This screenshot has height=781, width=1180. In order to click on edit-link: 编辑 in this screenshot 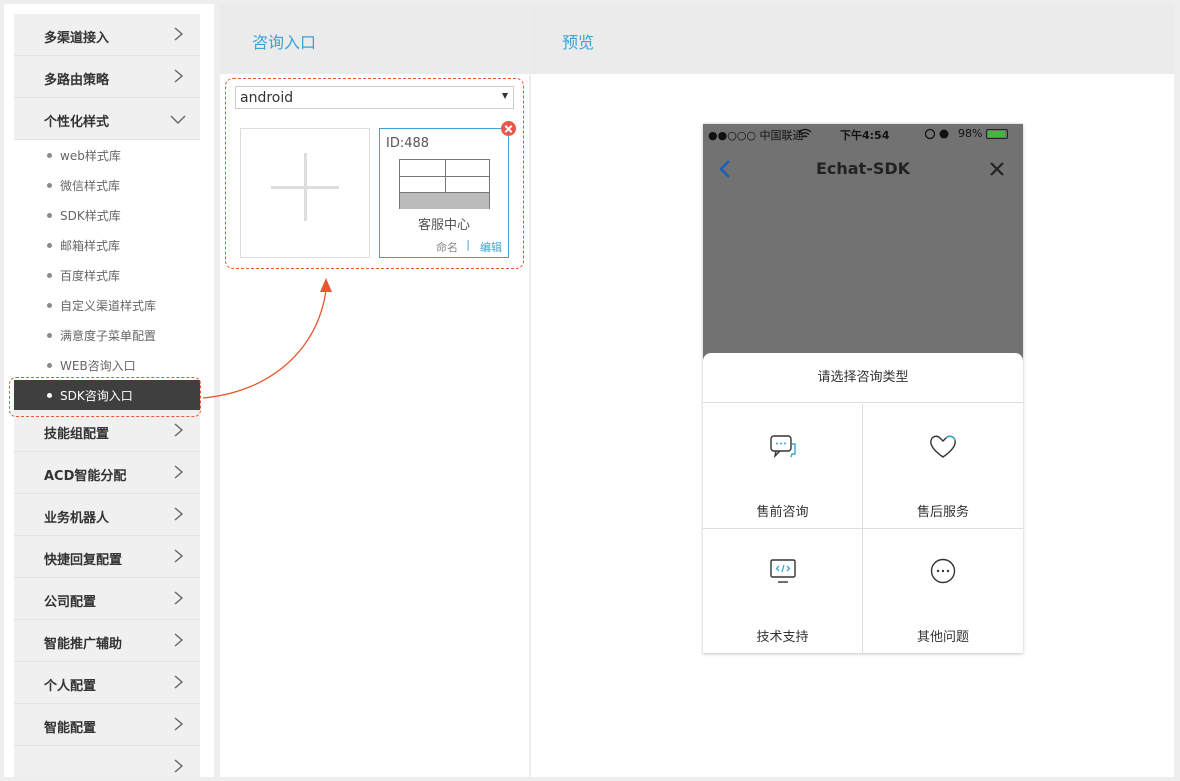, I will do `click(491, 247)`.